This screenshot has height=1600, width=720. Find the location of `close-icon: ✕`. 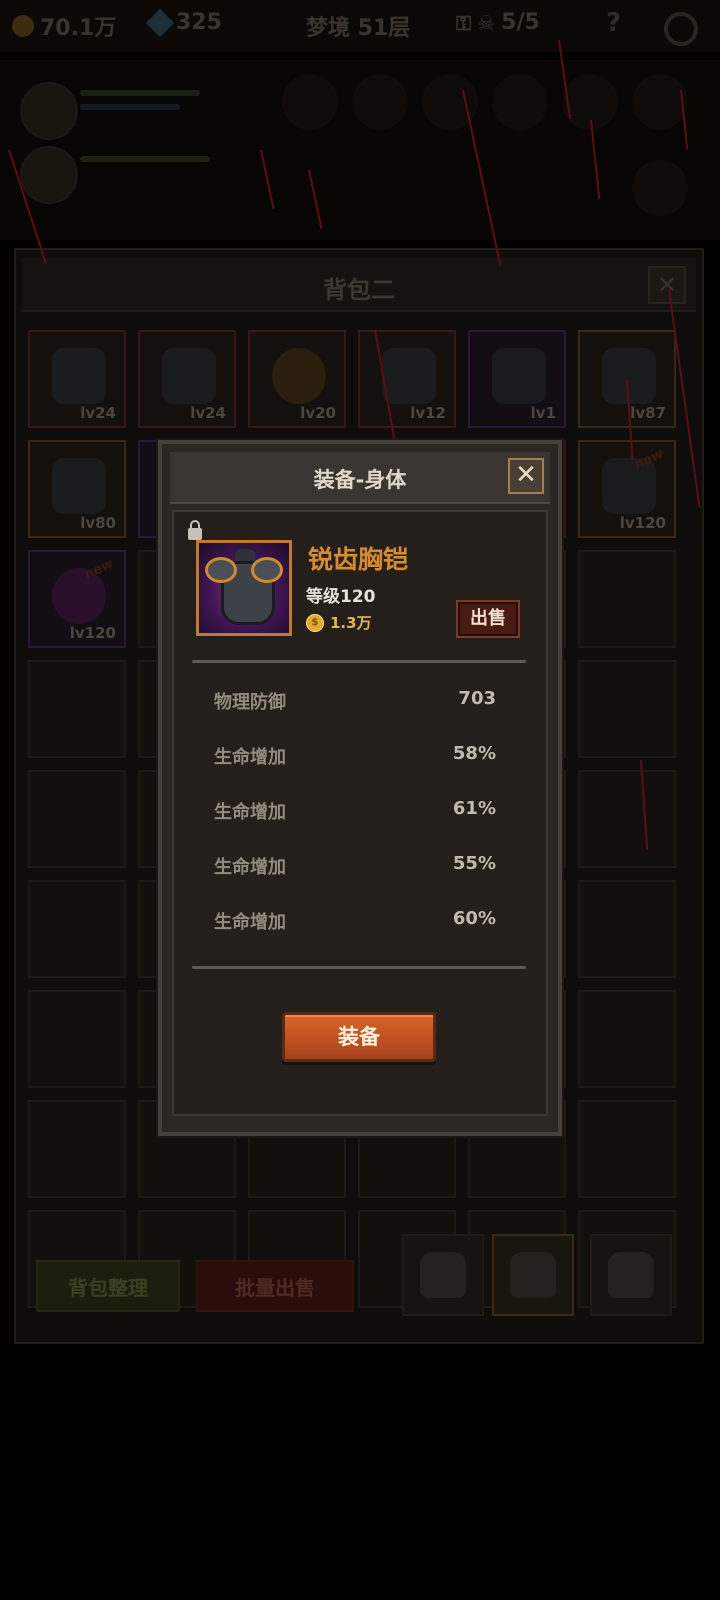

close-icon: ✕ is located at coordinates (526, 476).